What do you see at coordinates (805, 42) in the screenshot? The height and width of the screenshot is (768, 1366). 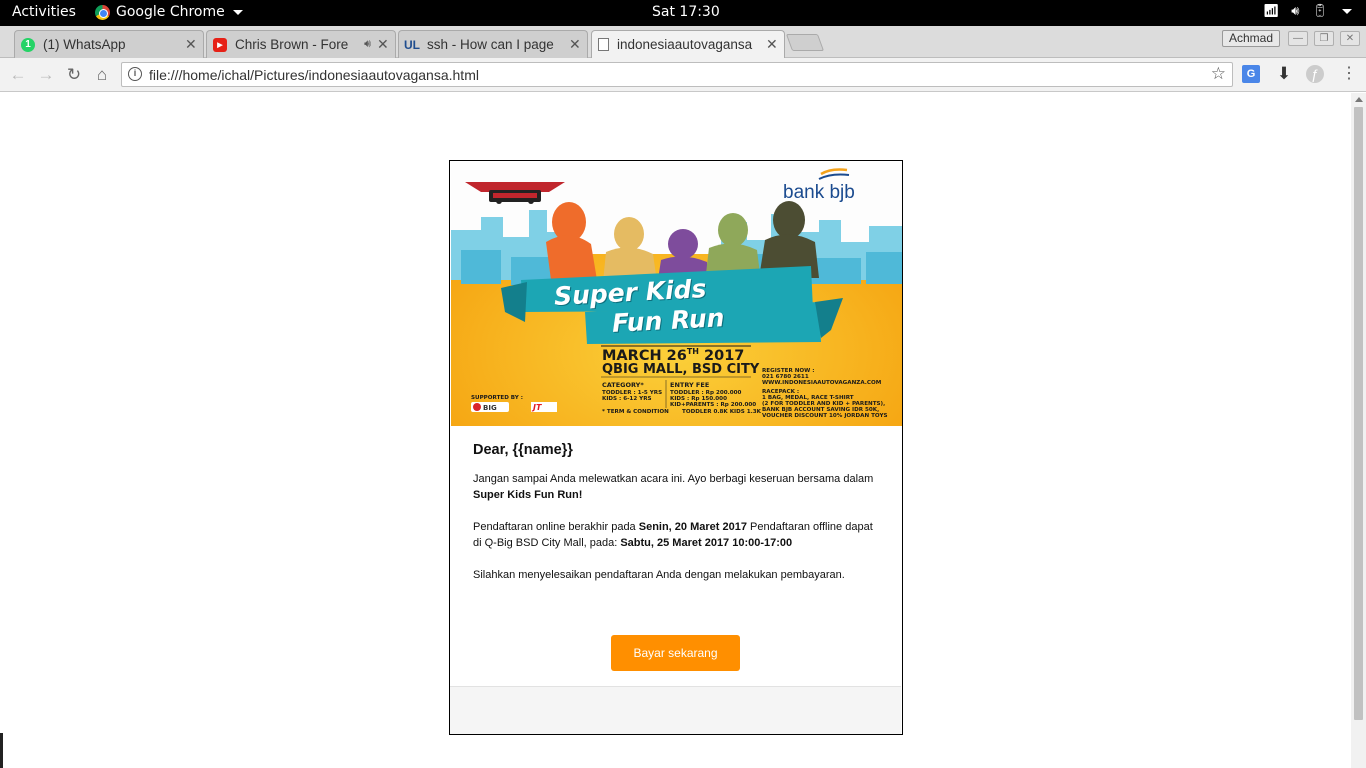 I see `new-tab-button` at bounding box center [805, 42].